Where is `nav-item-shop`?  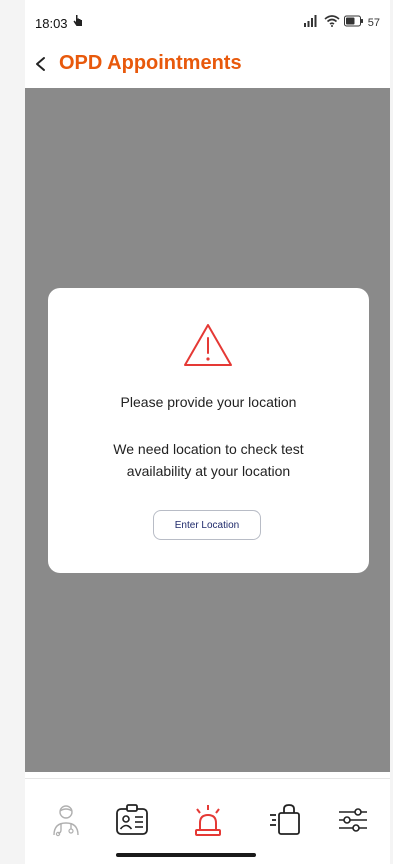
nav-item-shop is located at coordinates (285, 820).